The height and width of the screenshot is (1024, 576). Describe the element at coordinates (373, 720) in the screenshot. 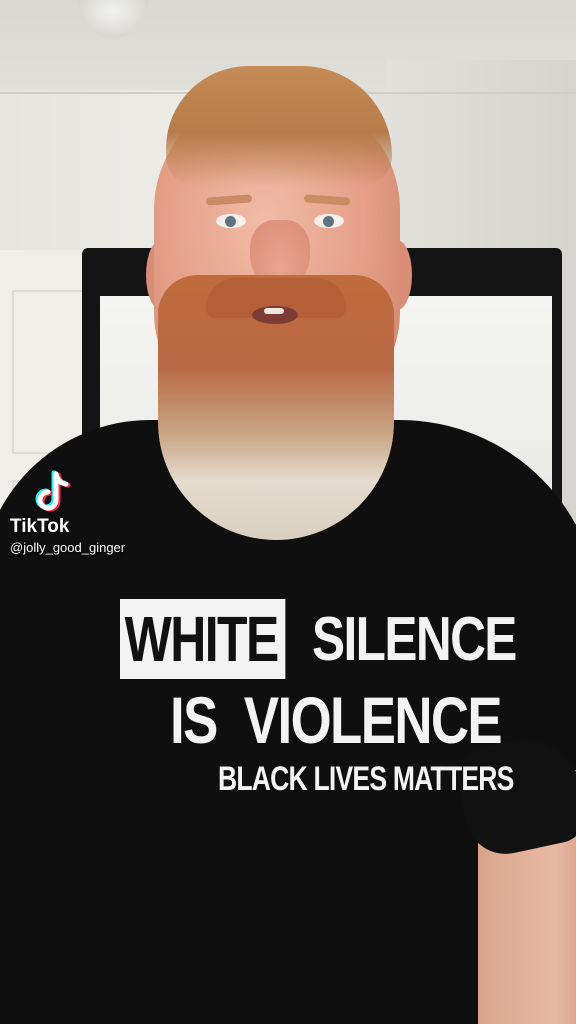

I see `shirt-print-violence: VIOLENCE` at that location.